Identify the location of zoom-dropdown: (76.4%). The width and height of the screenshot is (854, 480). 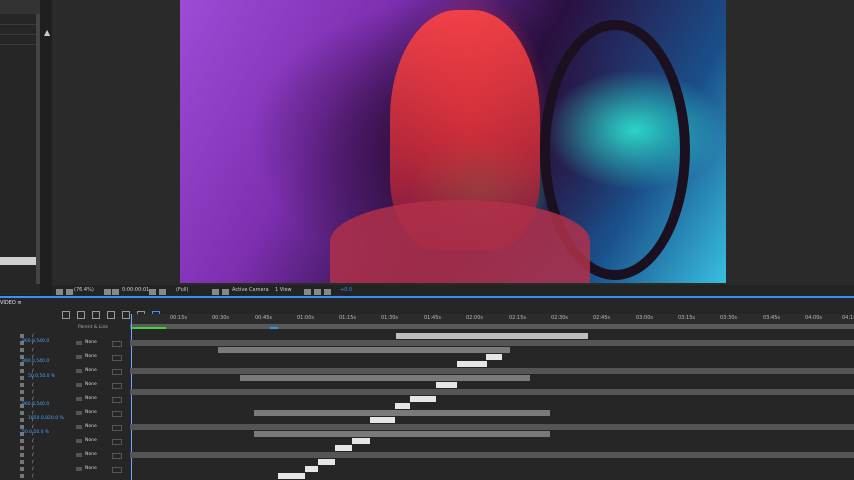
(84, 290).